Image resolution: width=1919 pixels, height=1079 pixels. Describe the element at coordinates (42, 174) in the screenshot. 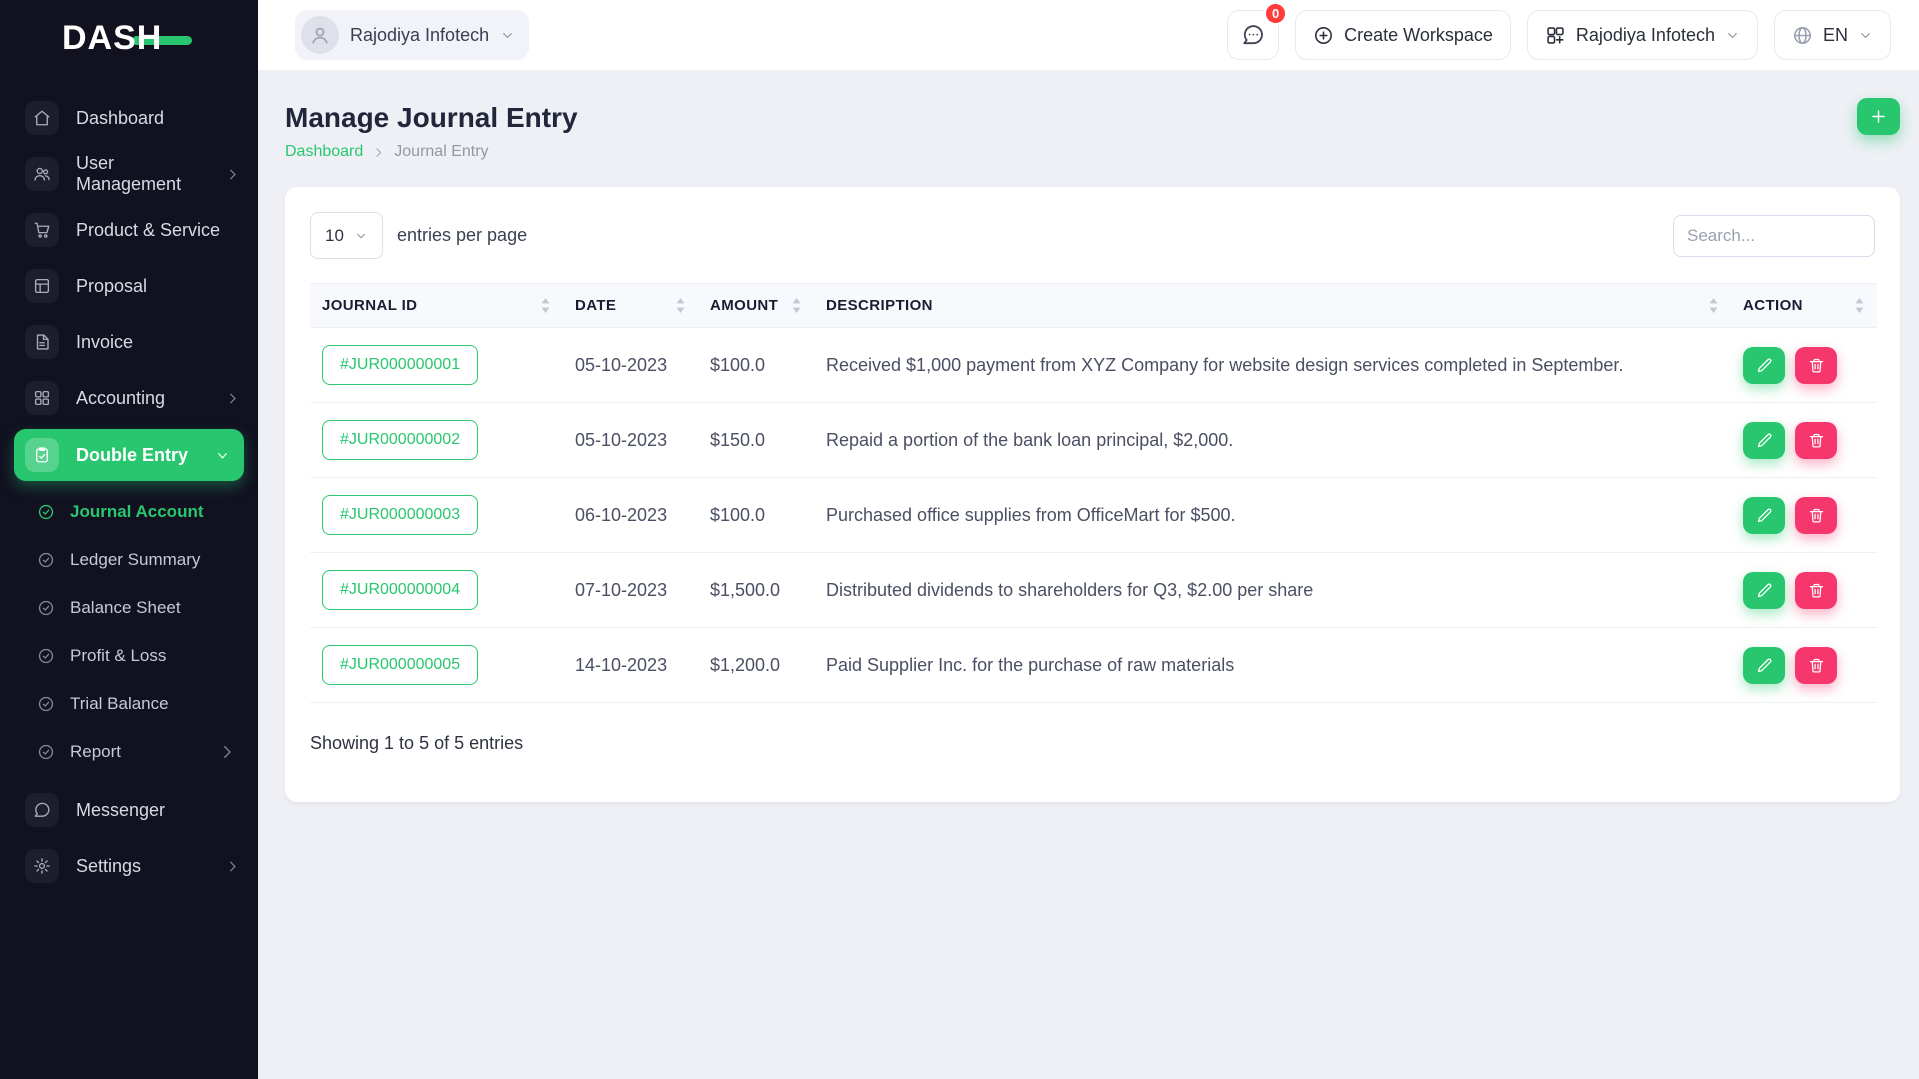

I see `users-icon` at that location.